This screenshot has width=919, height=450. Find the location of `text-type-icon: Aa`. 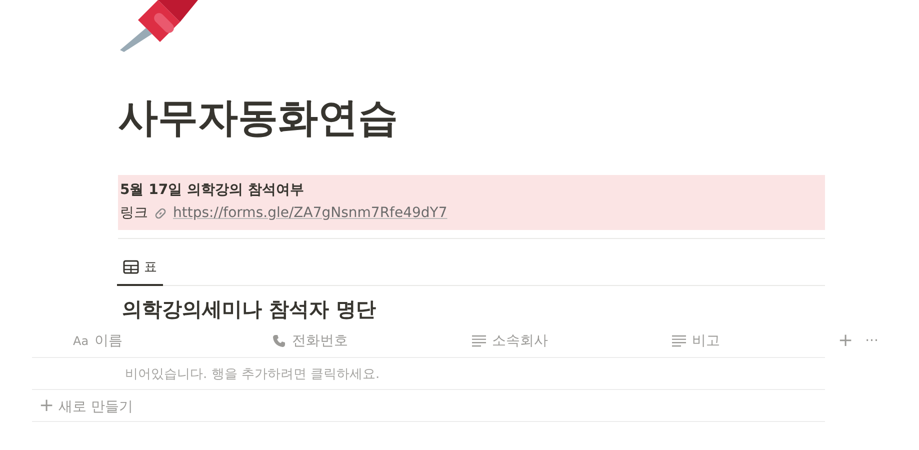

text-type-icon: Aa is located at coordinates (81, 341).